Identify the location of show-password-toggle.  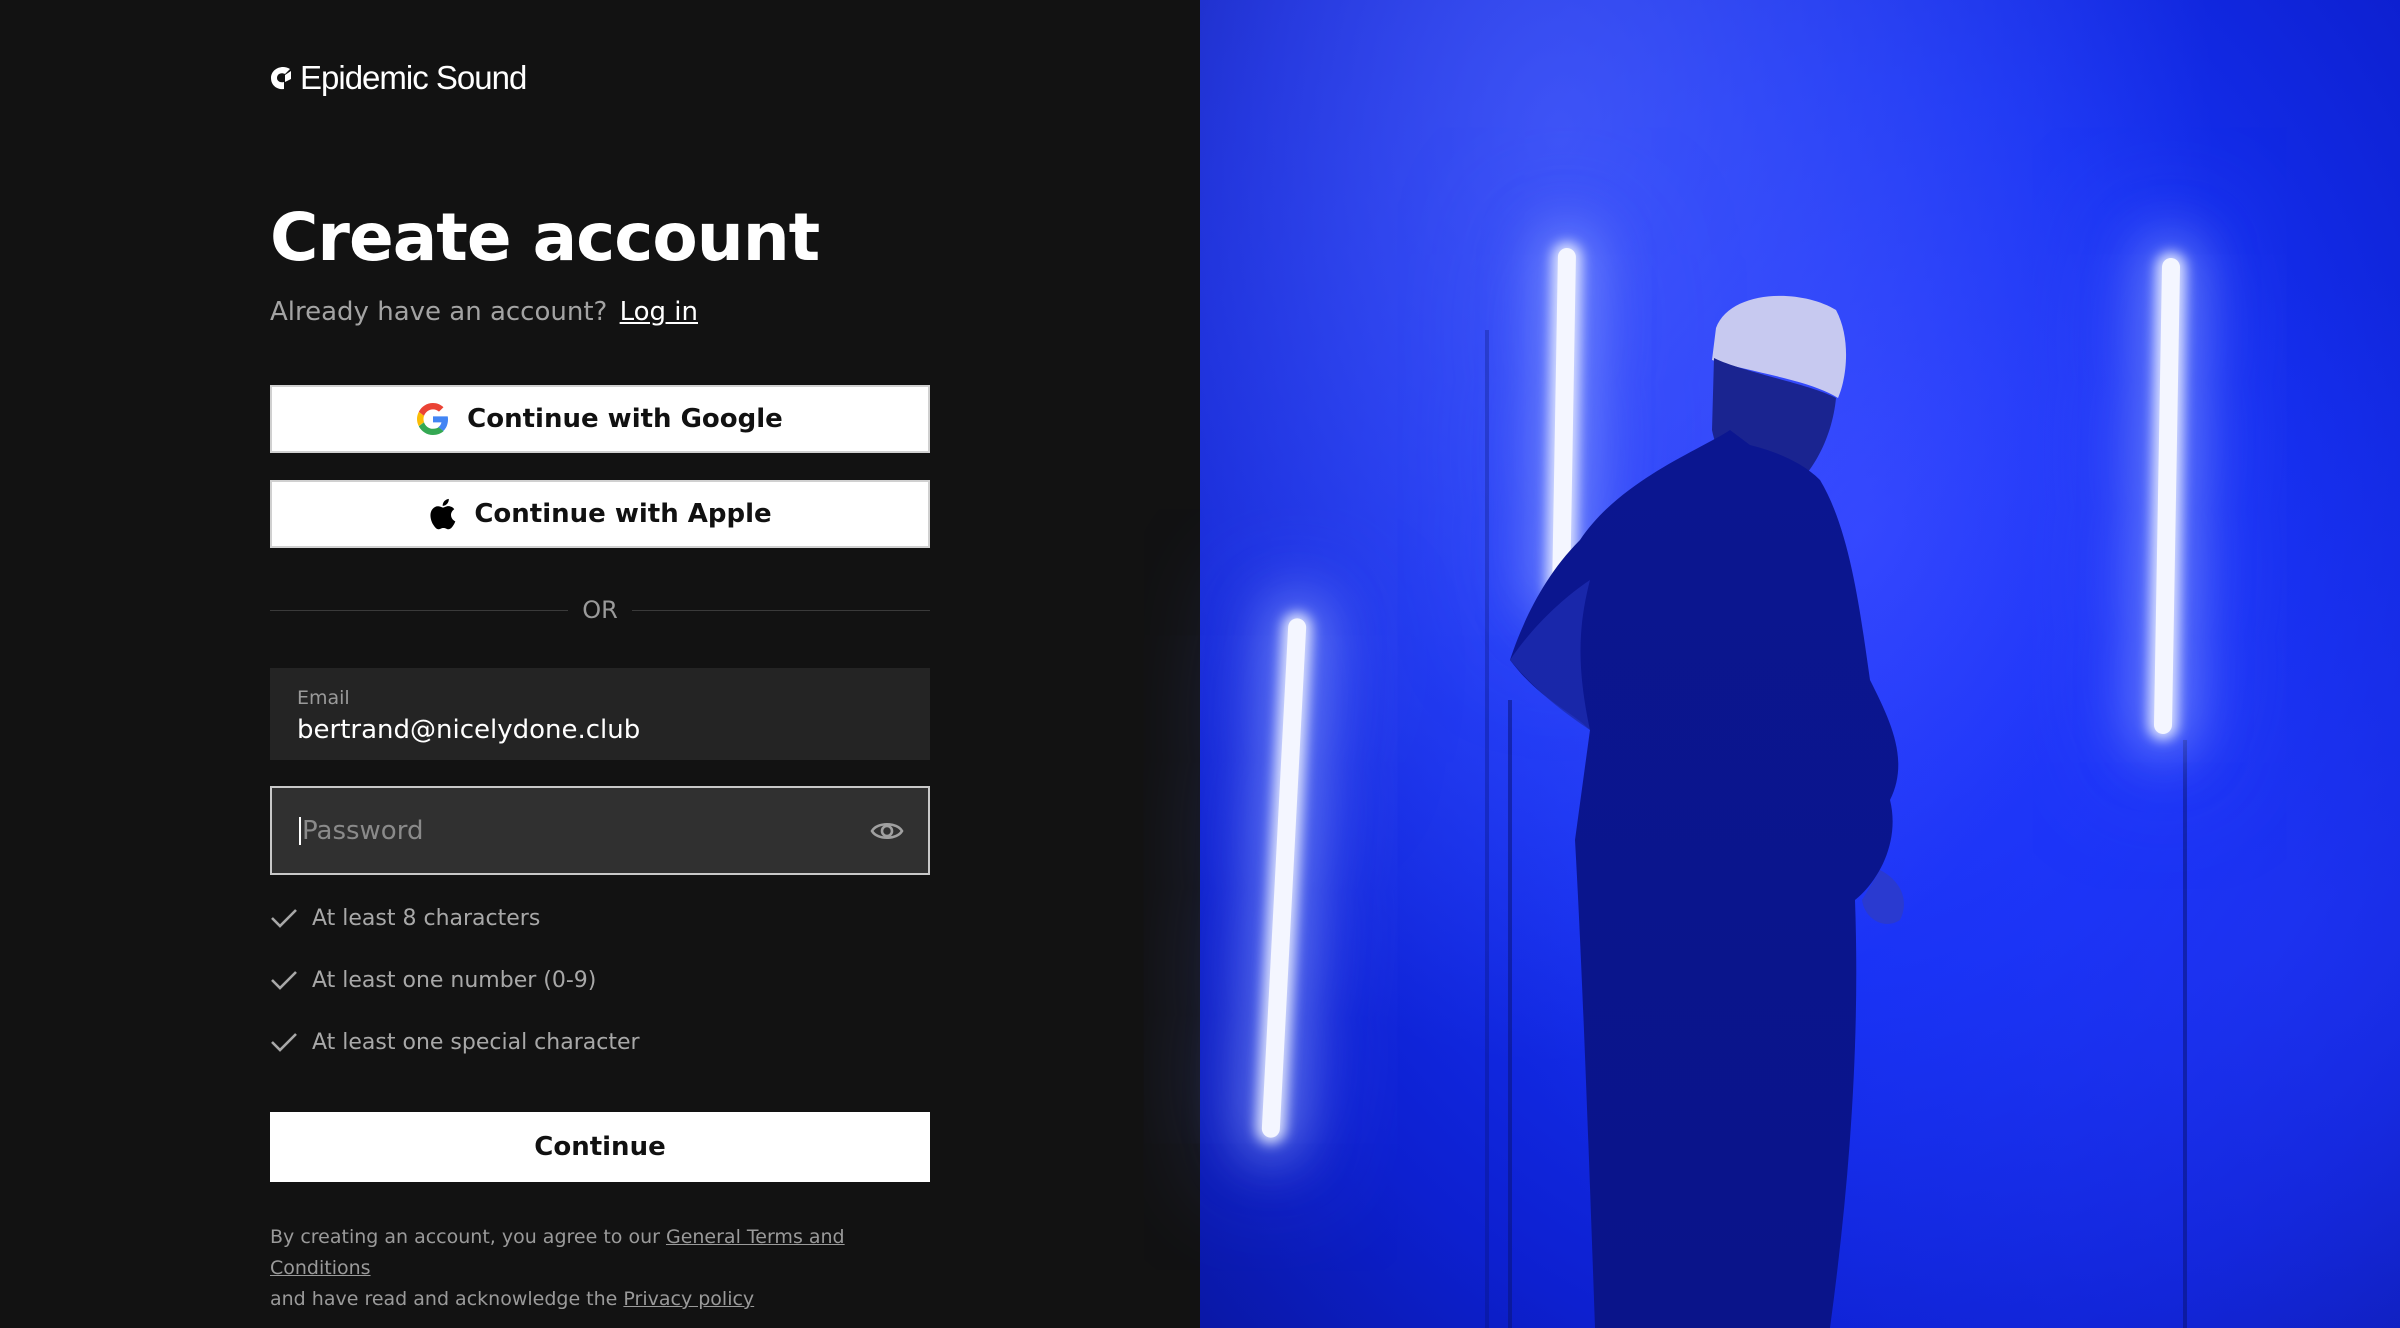
(887, 831).